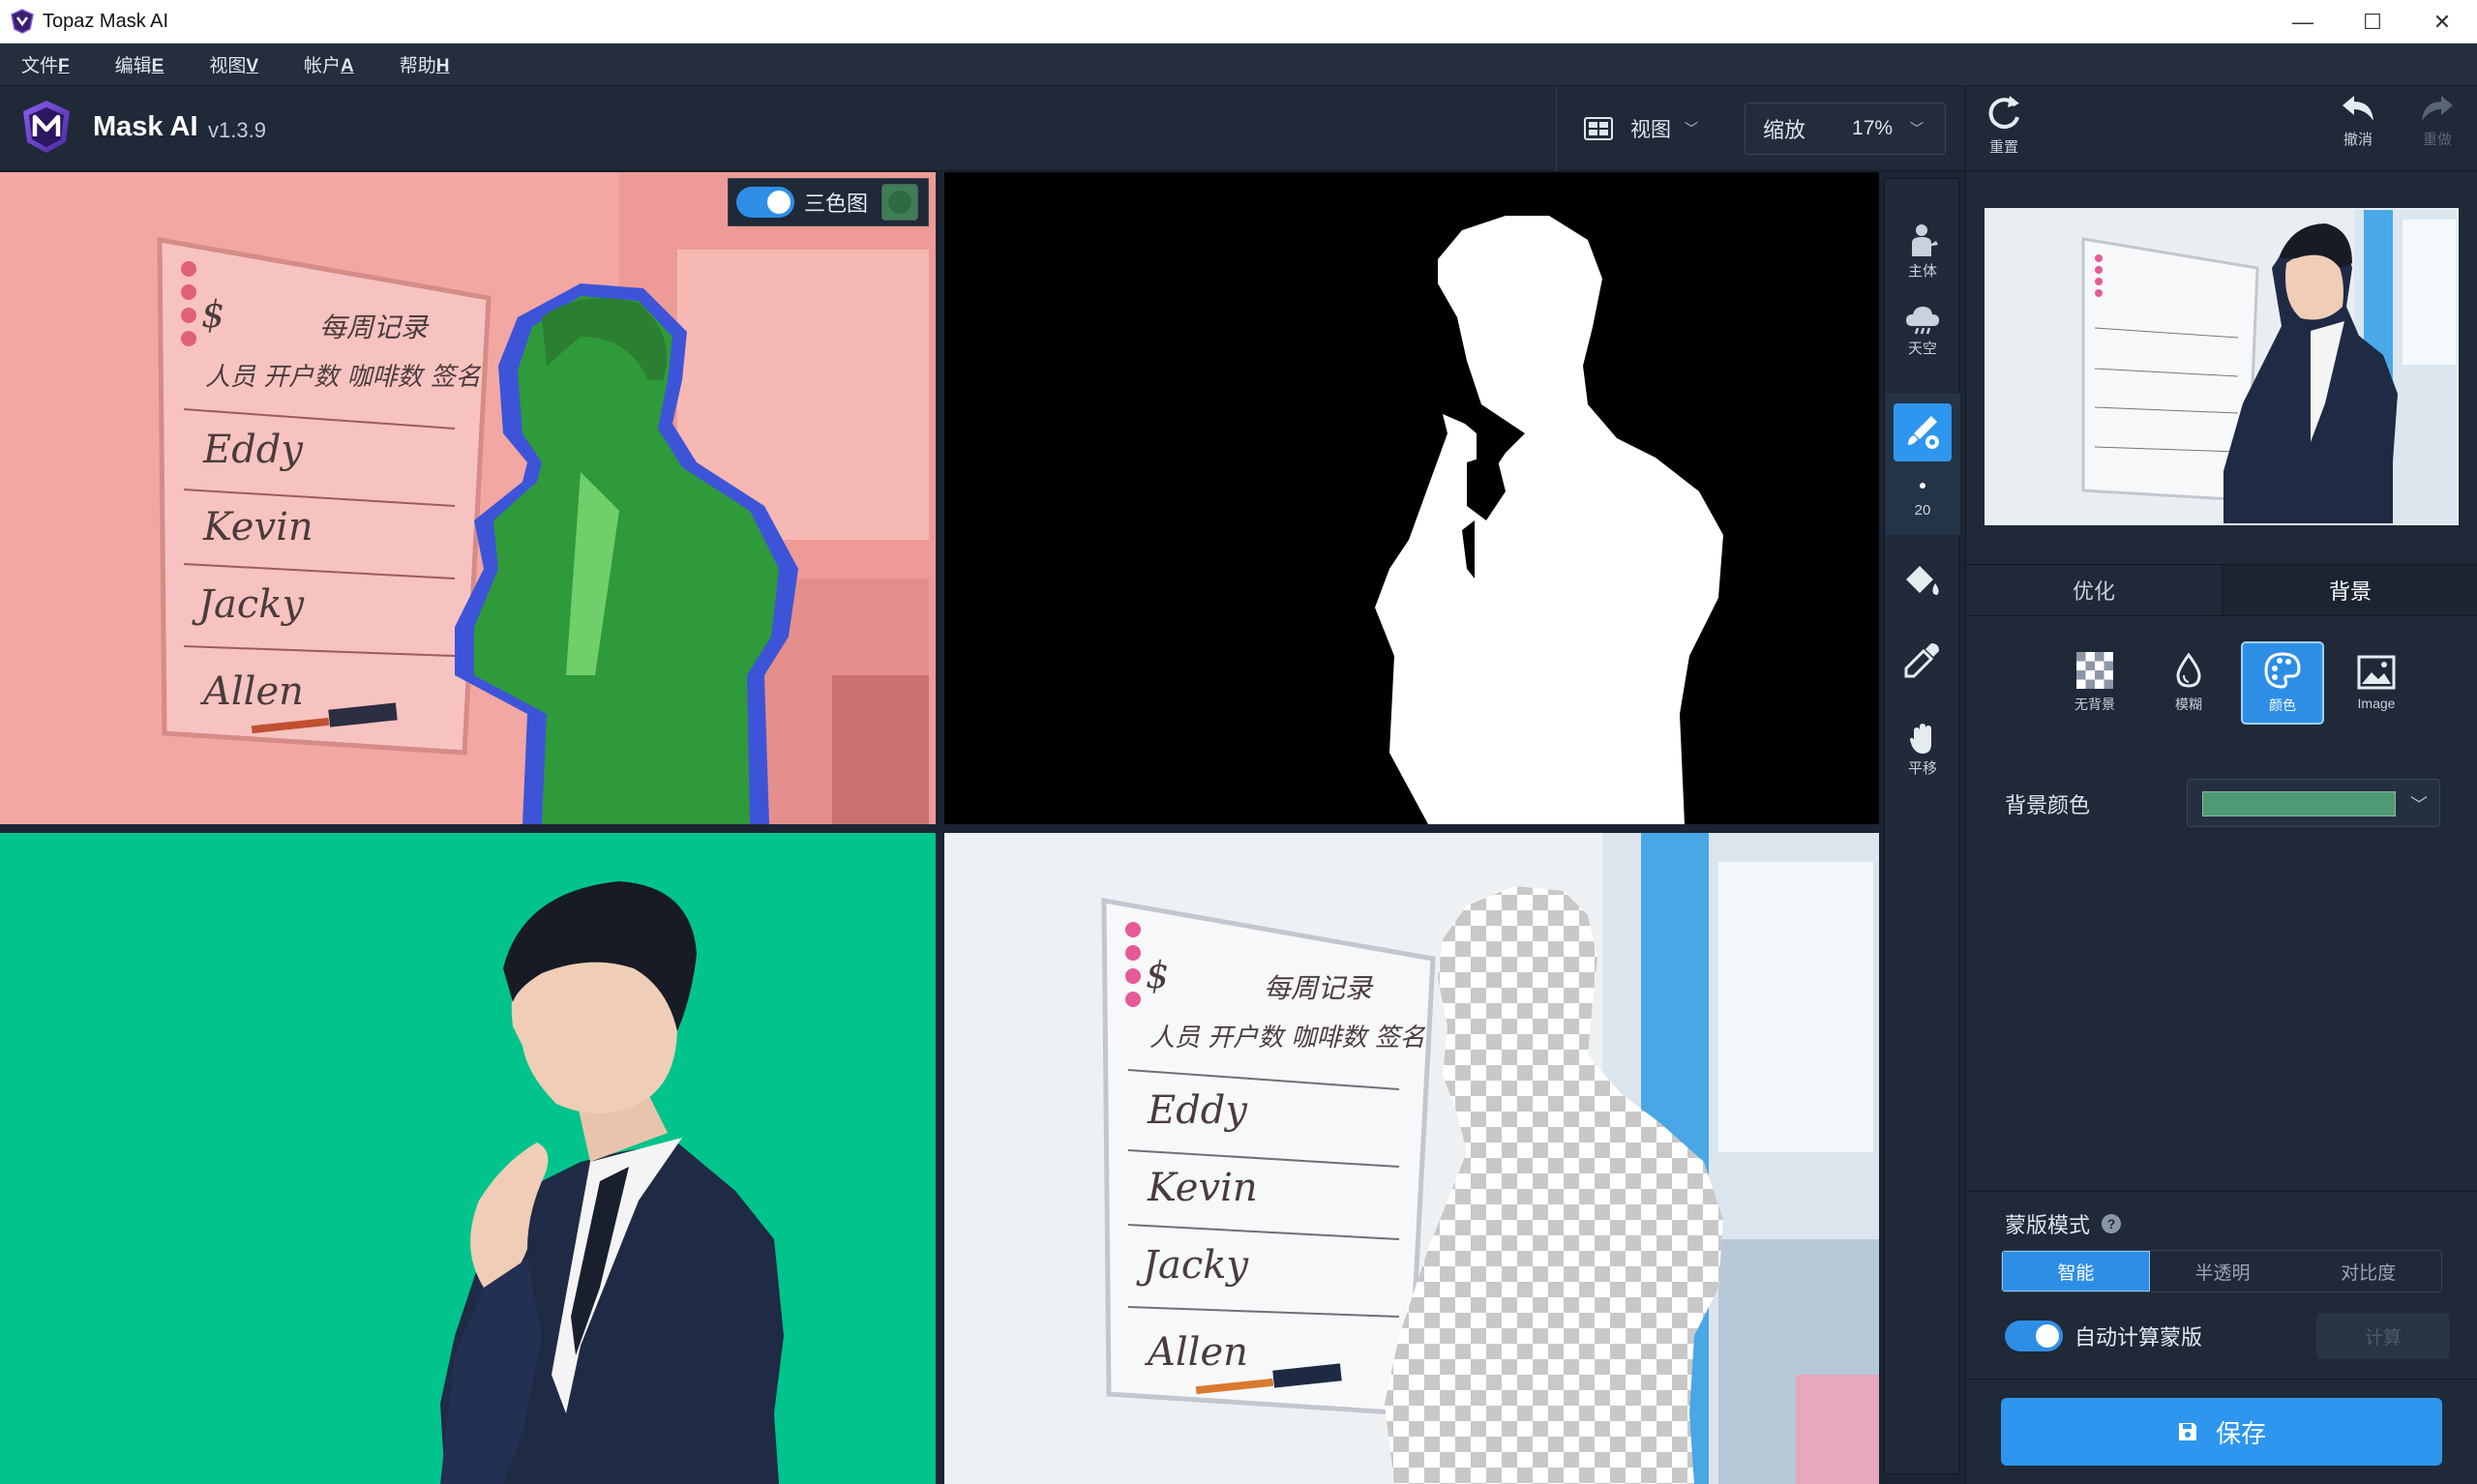 This screenshot has width=2477, height=1484. I want to click on brush-size-value: 20, so click(1922, 510).